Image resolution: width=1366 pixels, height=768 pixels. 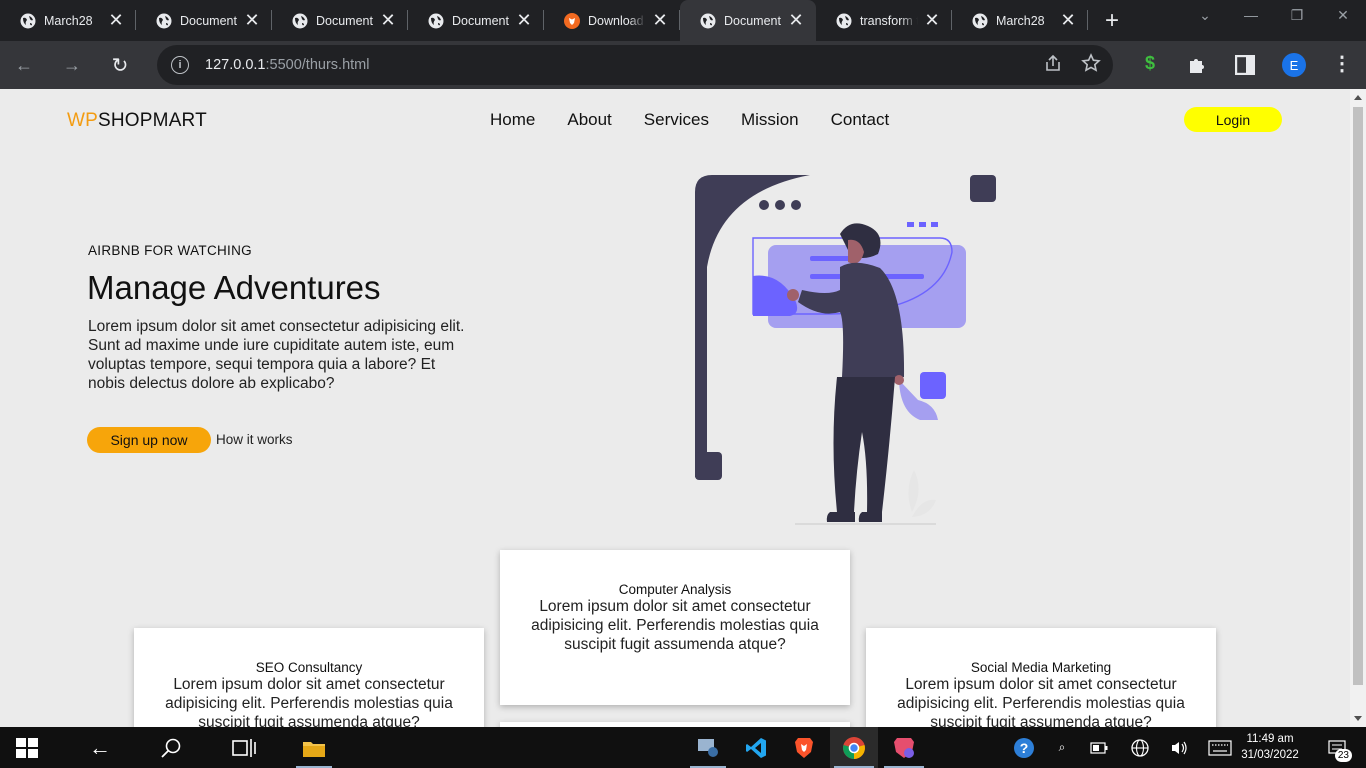 I want to click on app-icon-remote, so click(x=708, y=747).